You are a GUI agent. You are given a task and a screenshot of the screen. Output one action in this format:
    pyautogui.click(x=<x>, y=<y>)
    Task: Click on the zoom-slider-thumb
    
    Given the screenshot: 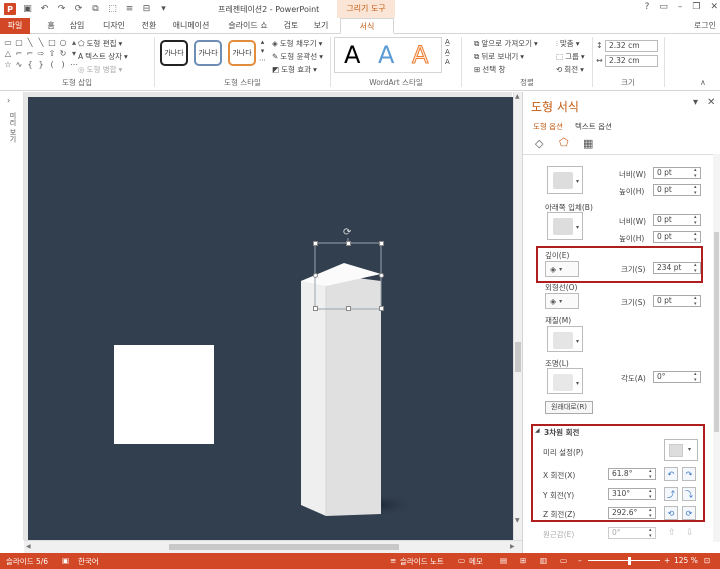 What is the action you would take?
    pyautogui.click(x=629, y=561)
    